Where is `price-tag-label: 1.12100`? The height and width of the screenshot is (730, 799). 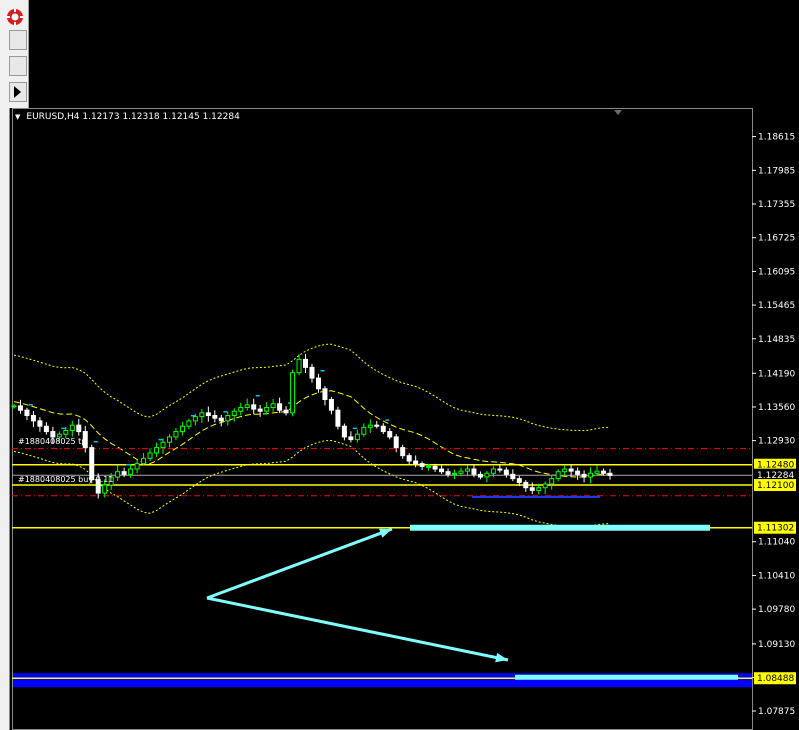 price-tag-label: 1.12100 is located at coordinates (775, 486).